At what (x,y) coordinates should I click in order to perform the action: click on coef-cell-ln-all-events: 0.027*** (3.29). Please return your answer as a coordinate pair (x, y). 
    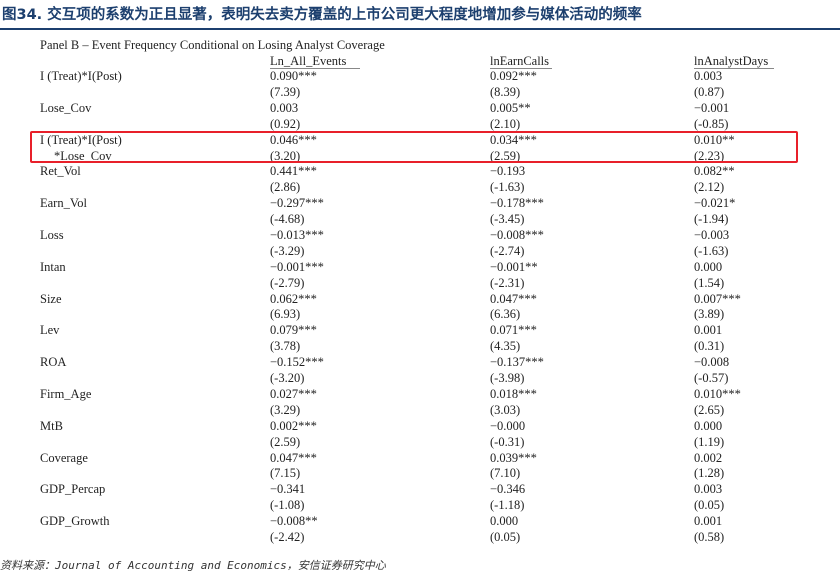
    Looking at the image, I should click on (293, 403).